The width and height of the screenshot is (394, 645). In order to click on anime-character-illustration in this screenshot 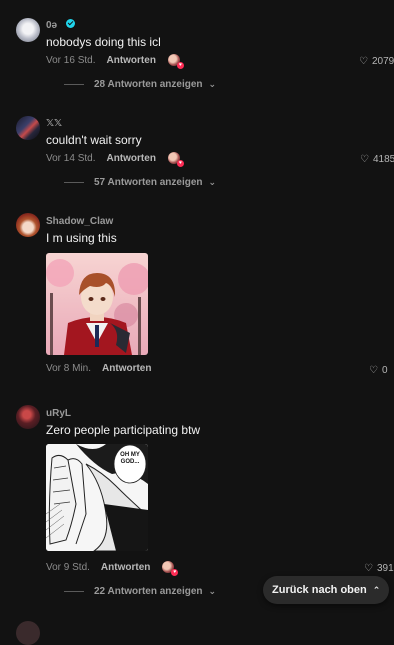, I will do `click(97, 304)`.